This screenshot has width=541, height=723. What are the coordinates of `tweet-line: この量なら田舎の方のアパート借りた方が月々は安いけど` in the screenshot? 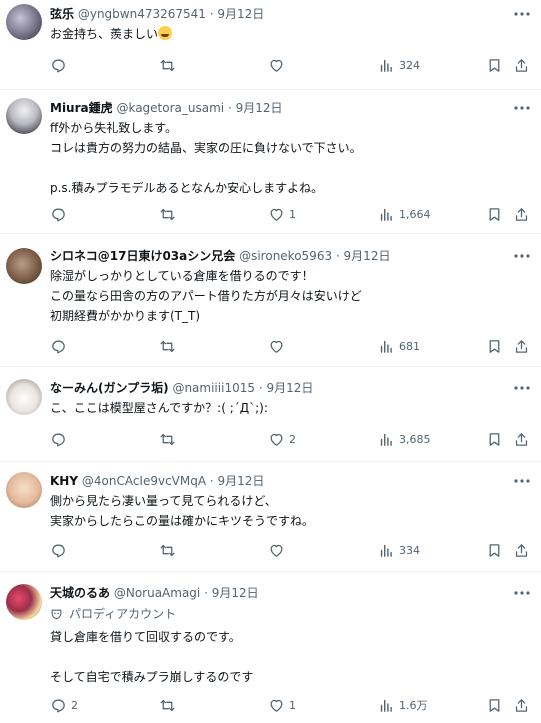 It's located at (206, 296).